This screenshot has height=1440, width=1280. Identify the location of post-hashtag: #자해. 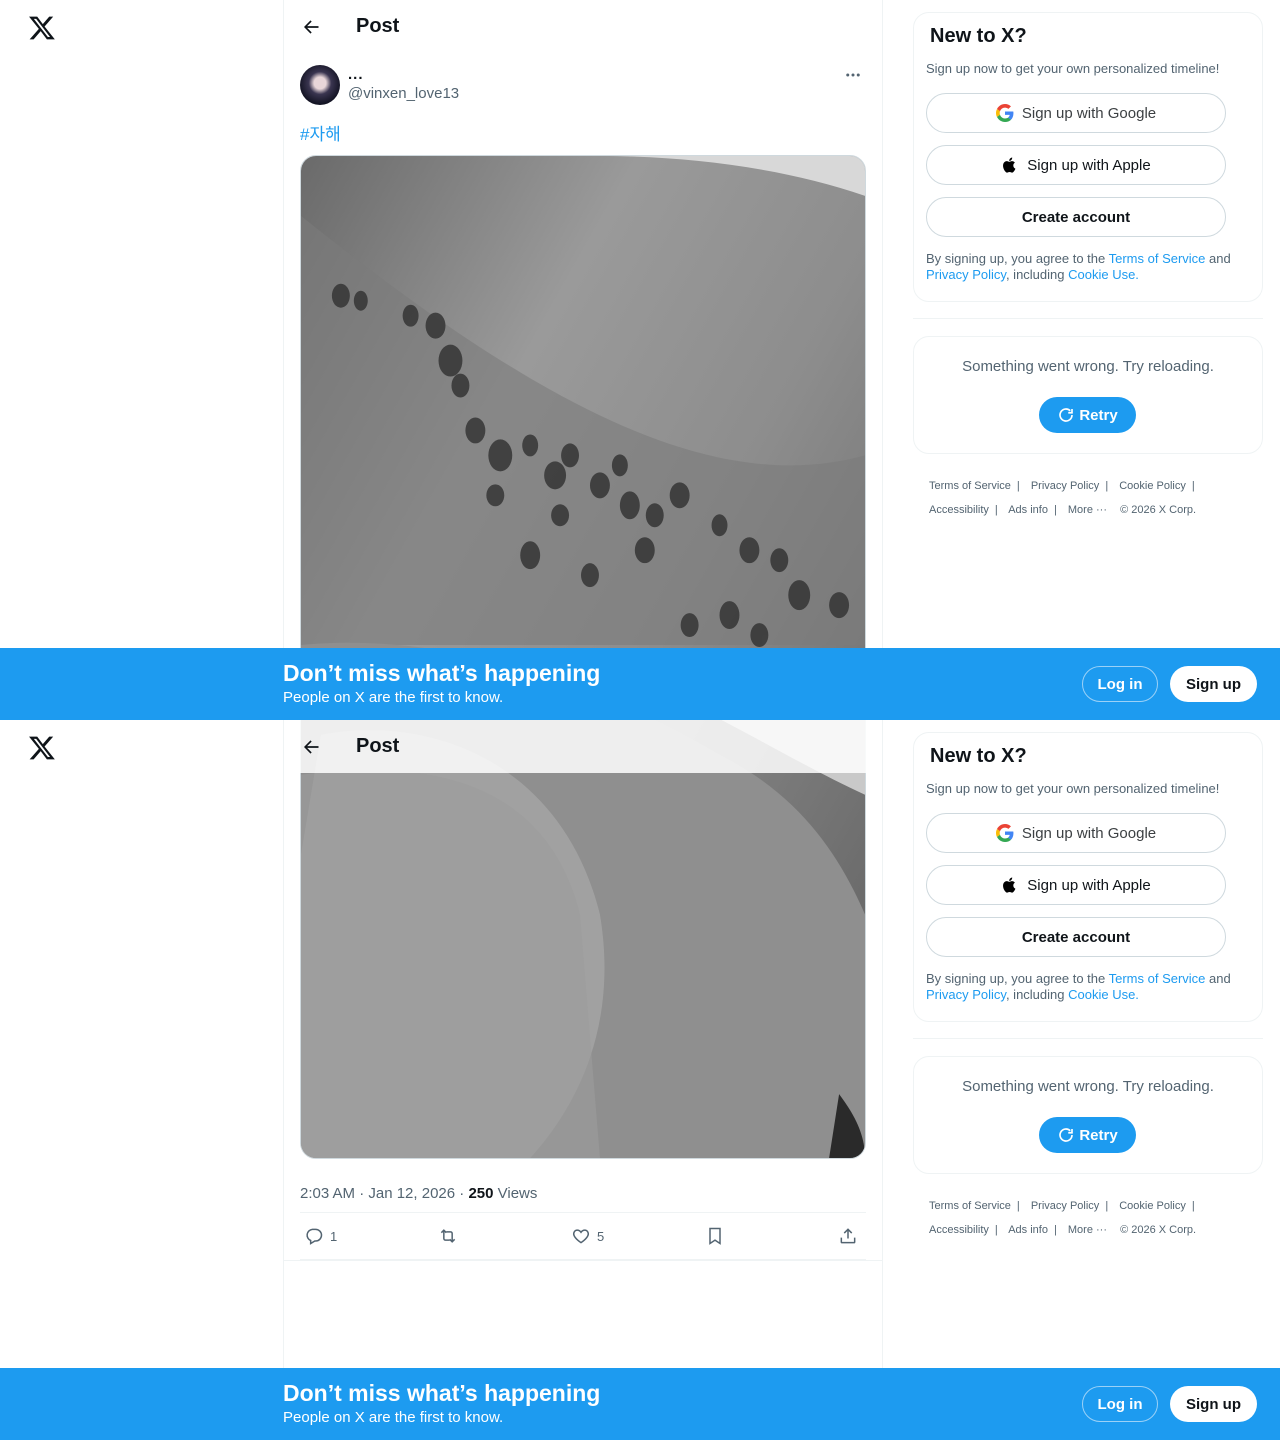
(320, 132).